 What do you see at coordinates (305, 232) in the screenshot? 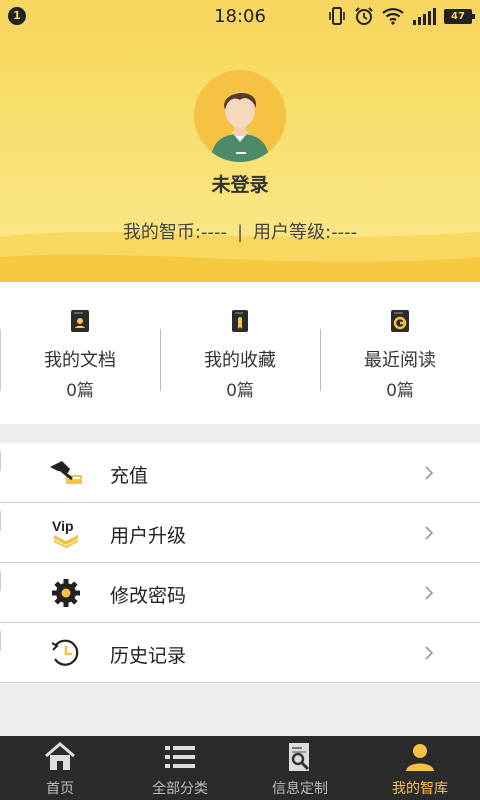
I see `level-label: 用户等级:----` at bounding box center [305, 232].